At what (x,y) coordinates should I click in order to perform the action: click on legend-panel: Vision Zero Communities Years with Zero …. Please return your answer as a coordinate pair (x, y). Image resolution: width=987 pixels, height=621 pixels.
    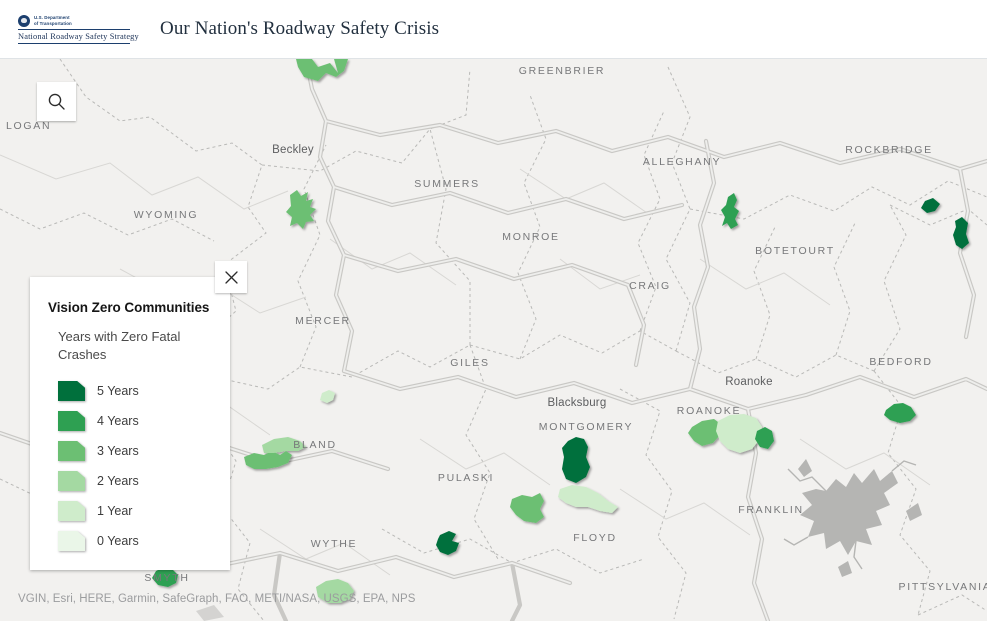
    Looking at the image, I should click on (130, 423).